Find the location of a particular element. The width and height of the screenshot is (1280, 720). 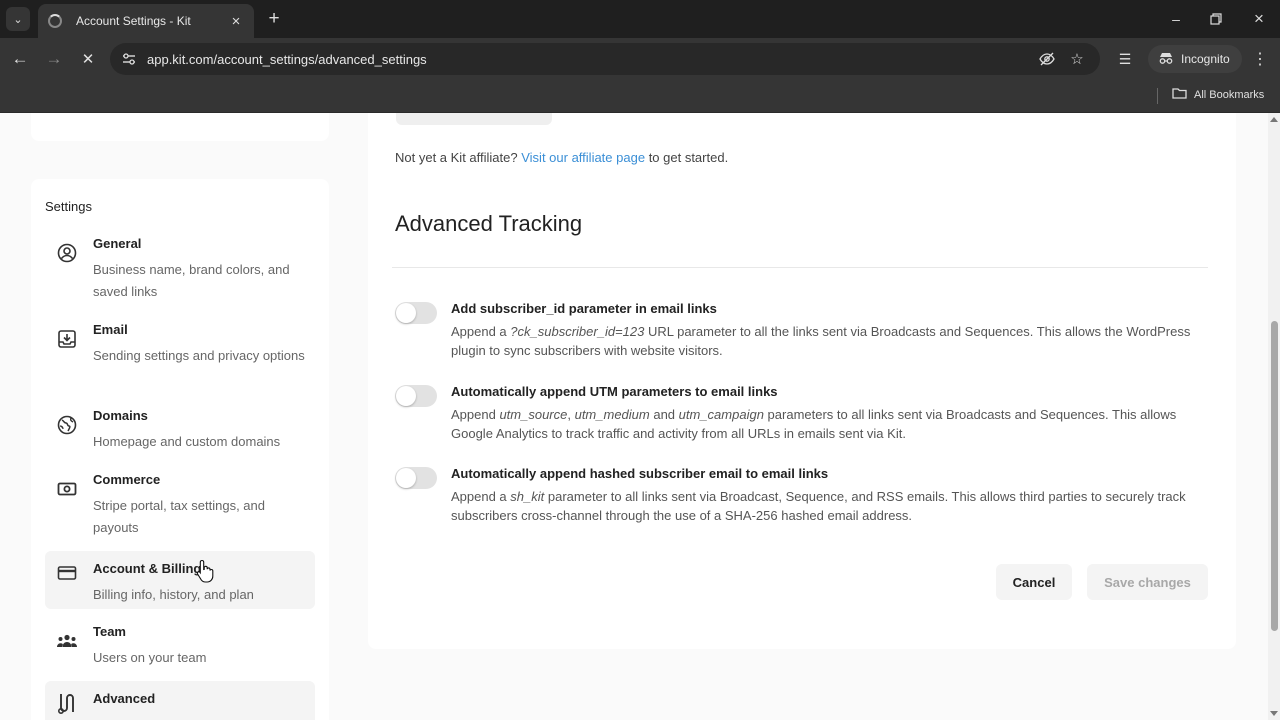

back-arrow-icon: ← is located at coordinates (20, 59).